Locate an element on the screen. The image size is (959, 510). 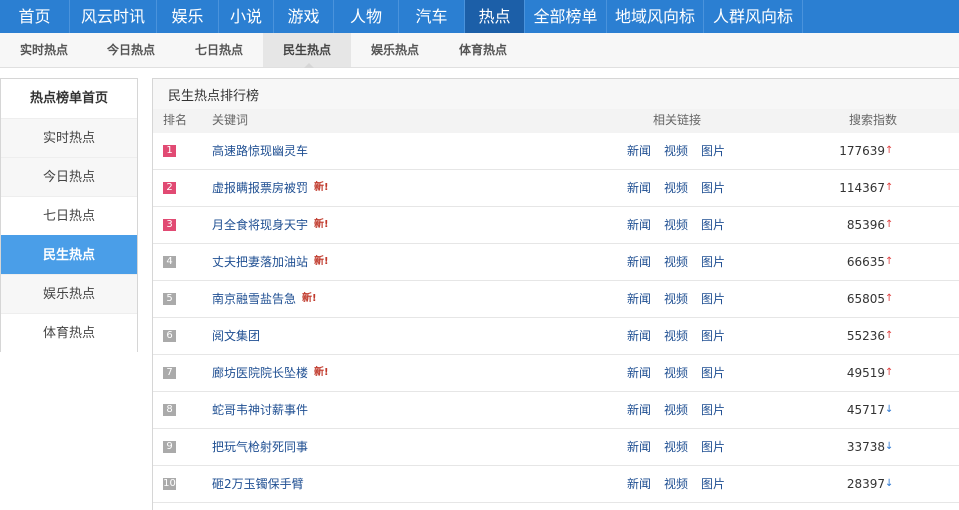
rank-badge: 4 is located at coordinates (169, 262).